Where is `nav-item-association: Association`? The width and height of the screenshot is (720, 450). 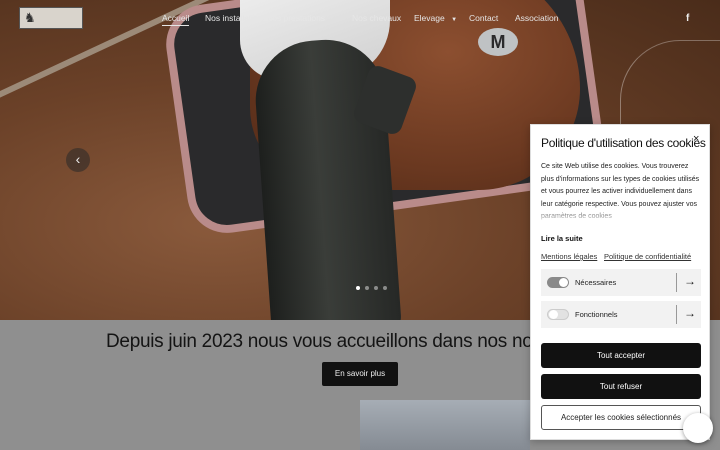
nav-item-association: Association is located at coordinates (536, 18).